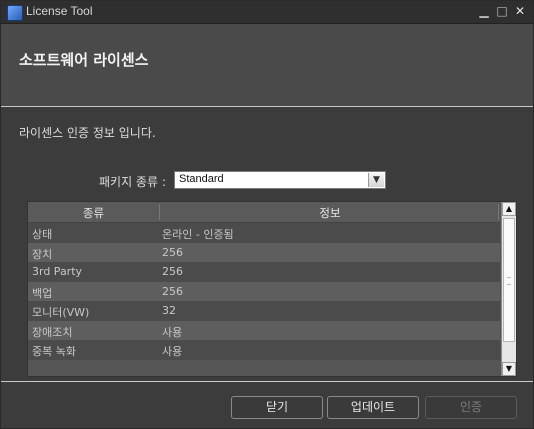  I want to click on chevron-down-icon: ▼, so click(376, 180).